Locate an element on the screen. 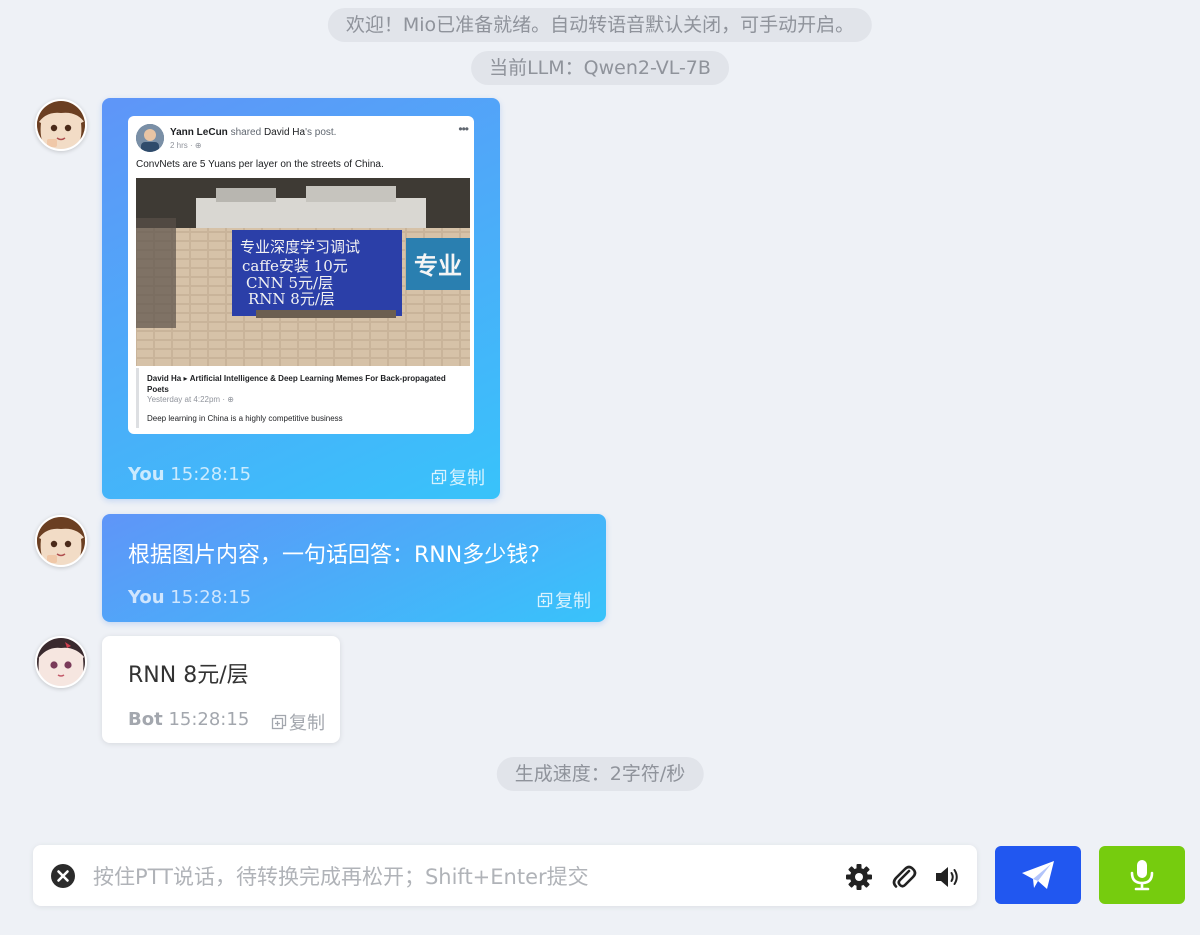 Image resolution: width=1200 pixels, height=935 pixels. gear-icon is located at coordinates (859, 877).